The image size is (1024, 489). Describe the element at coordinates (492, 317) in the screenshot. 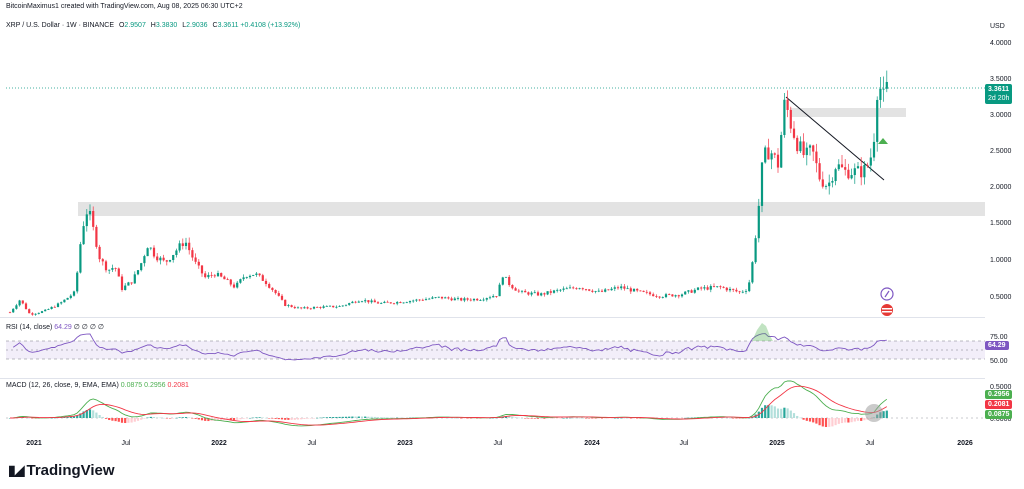

I see `pane-separator-rsi` at that location.